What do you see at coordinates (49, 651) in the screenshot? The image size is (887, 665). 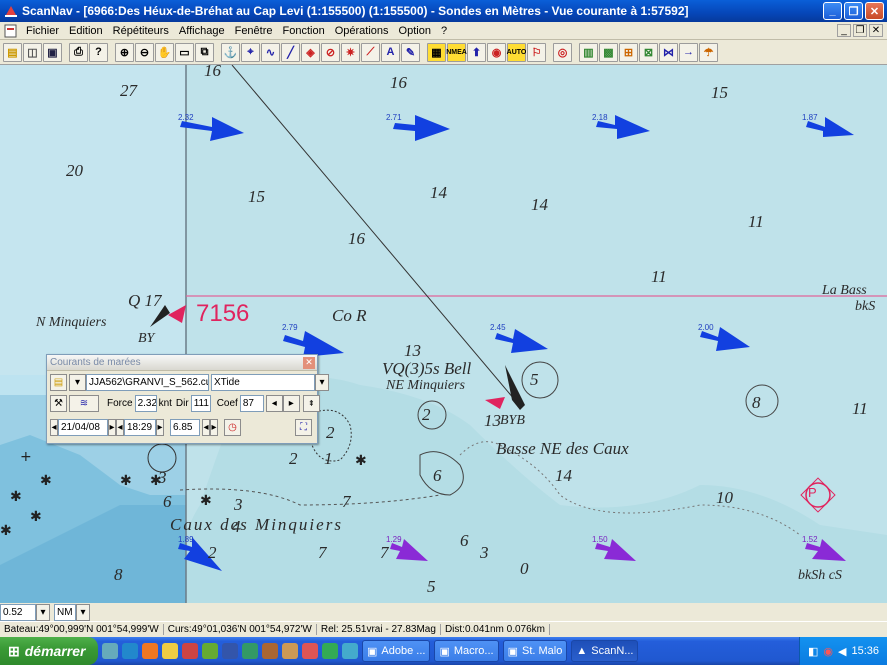 I see `start-button: ⊞ démarrer` at bounding box center [49, 651].